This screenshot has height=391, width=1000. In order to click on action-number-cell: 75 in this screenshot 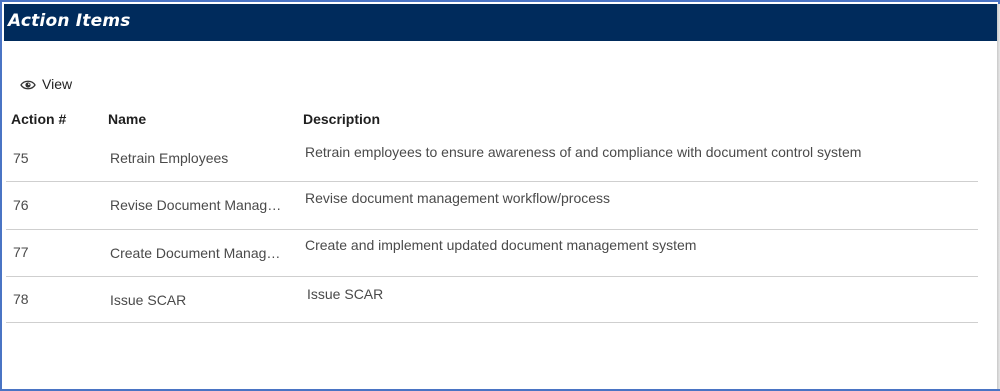, I will do `click(21, 158)`.